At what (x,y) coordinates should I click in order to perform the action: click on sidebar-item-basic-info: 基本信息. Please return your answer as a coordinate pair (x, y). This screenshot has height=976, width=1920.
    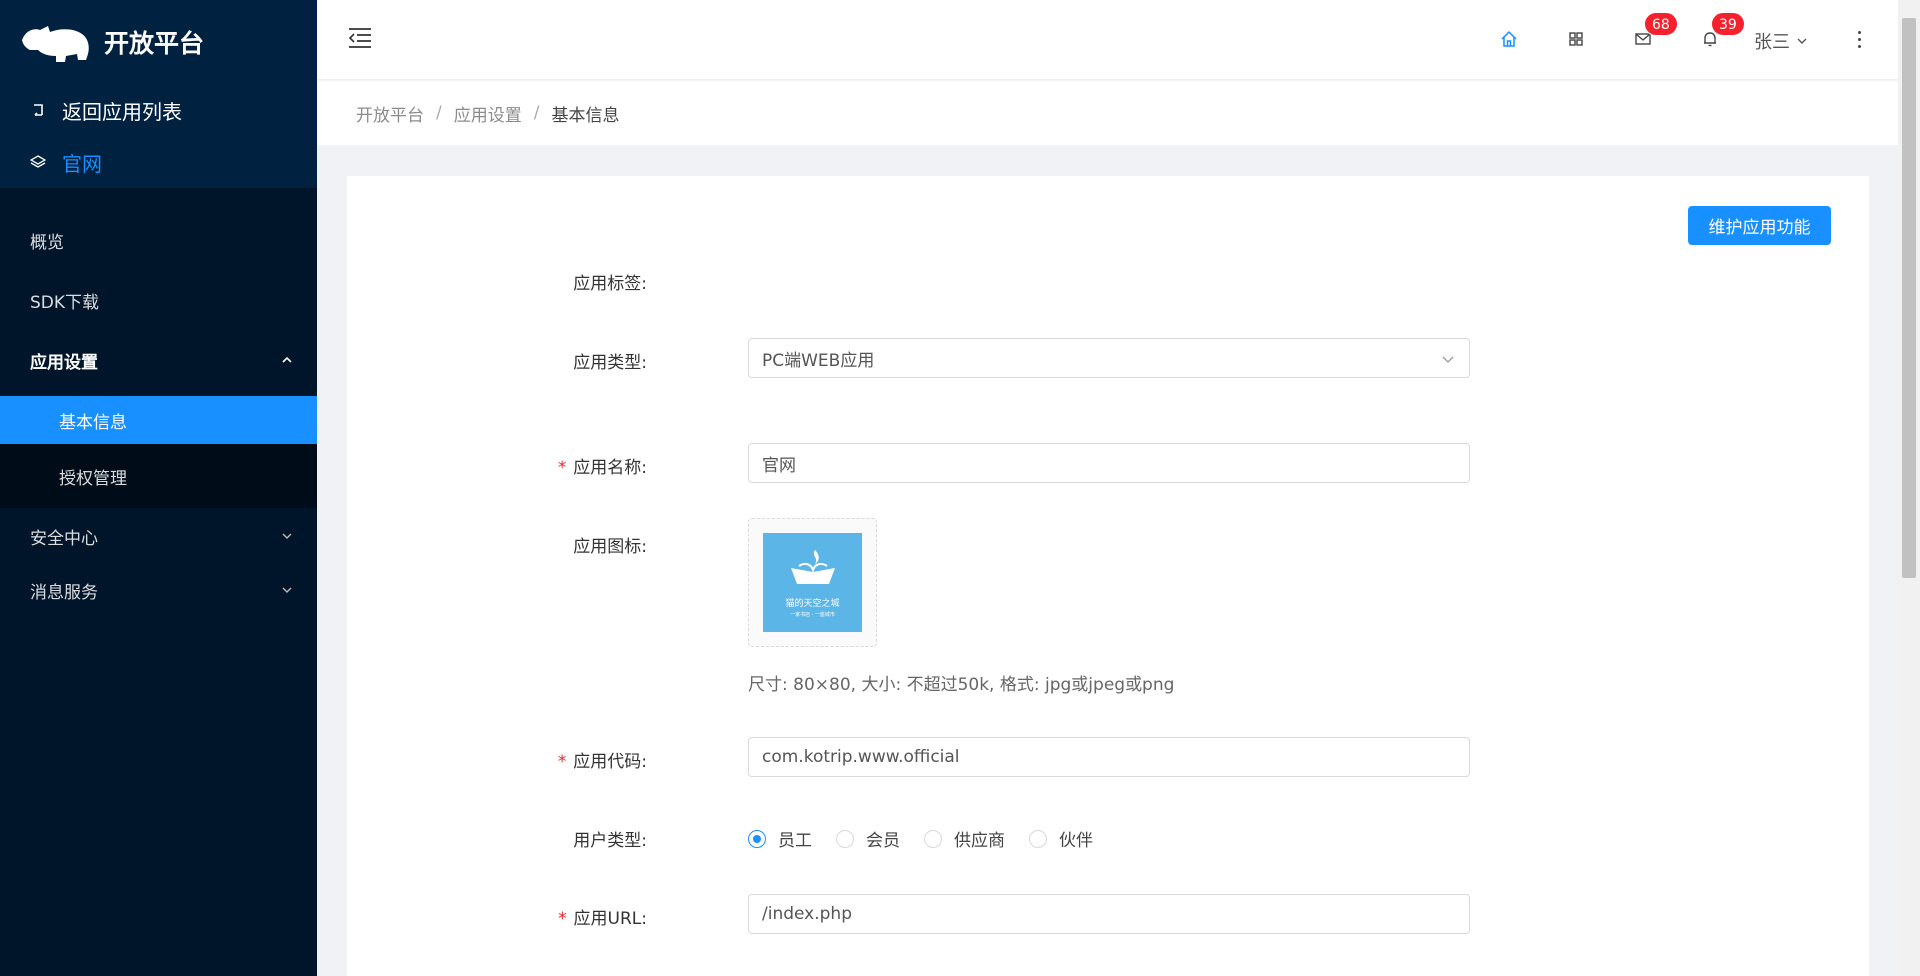
    Looking at the image, I should click on (158, 420).